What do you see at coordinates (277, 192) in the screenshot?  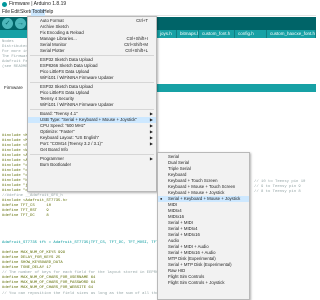 I see `code-comment: // 8 to Teensy pin 8` at bounding box center [277, 192].